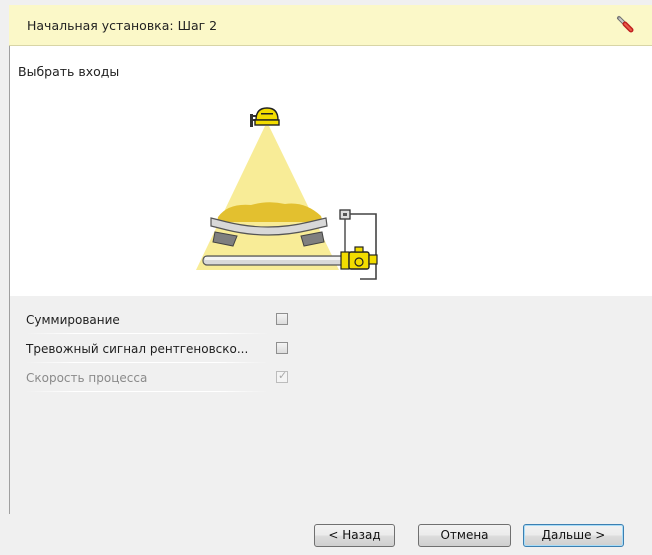  What do you see at coordinates (282, 348) in the screenshot?
I see `xray-alarm-checkbox` at bounding box center [282, 348].